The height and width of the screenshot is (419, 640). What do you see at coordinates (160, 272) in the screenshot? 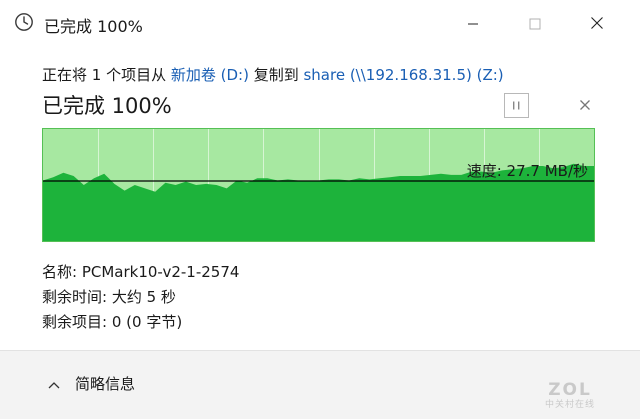
I see `name-value: PCMark10-v2-1-2574` at bounding box center [160, 272].